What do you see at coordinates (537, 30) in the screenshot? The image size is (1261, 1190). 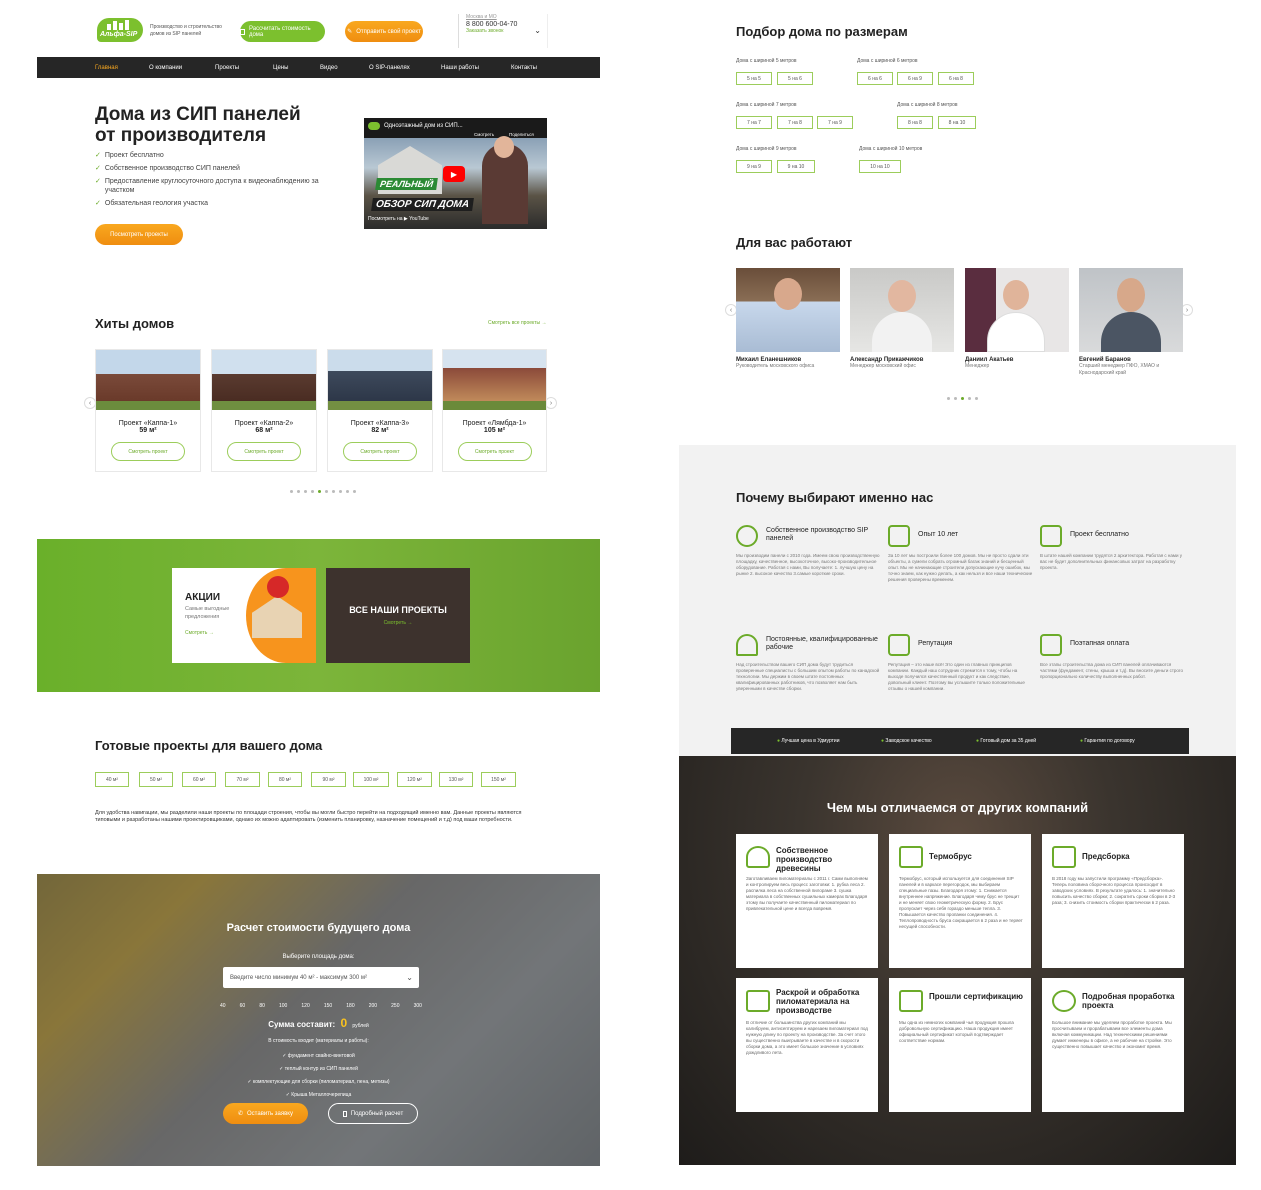 I see `chevron-down-icon: ⌄` at bounding box center [537, 30].